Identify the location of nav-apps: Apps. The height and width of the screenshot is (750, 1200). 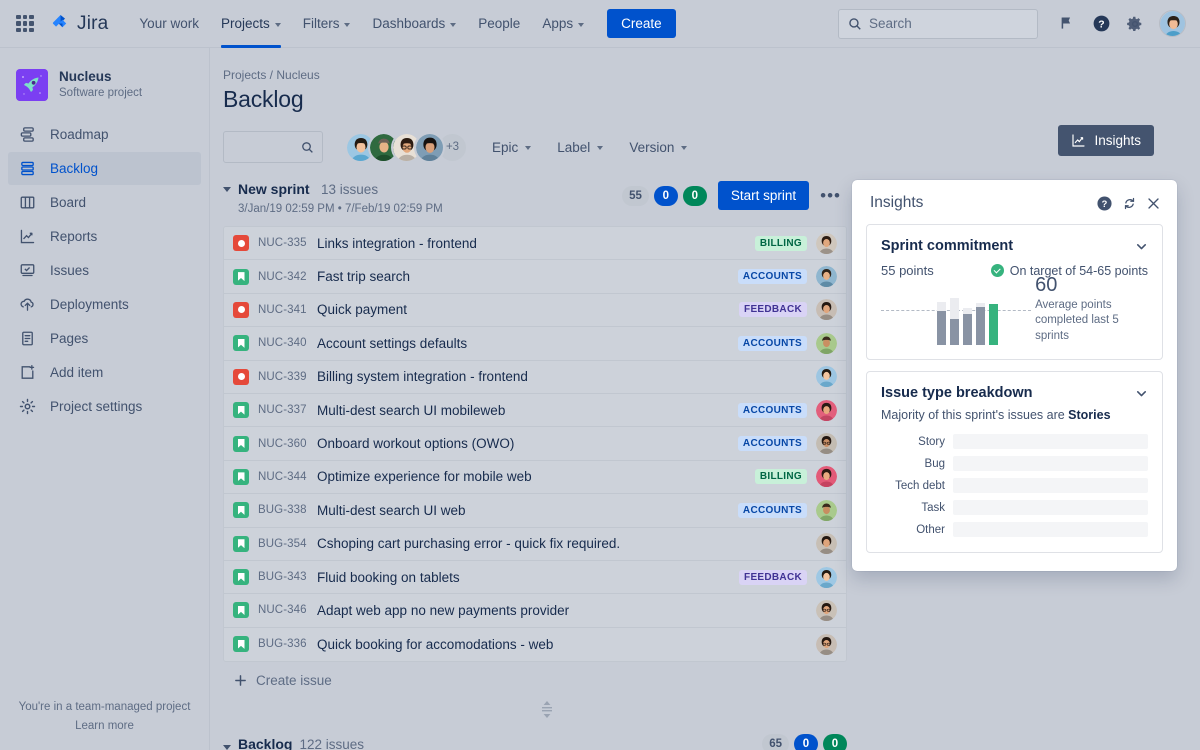
(563, 24).